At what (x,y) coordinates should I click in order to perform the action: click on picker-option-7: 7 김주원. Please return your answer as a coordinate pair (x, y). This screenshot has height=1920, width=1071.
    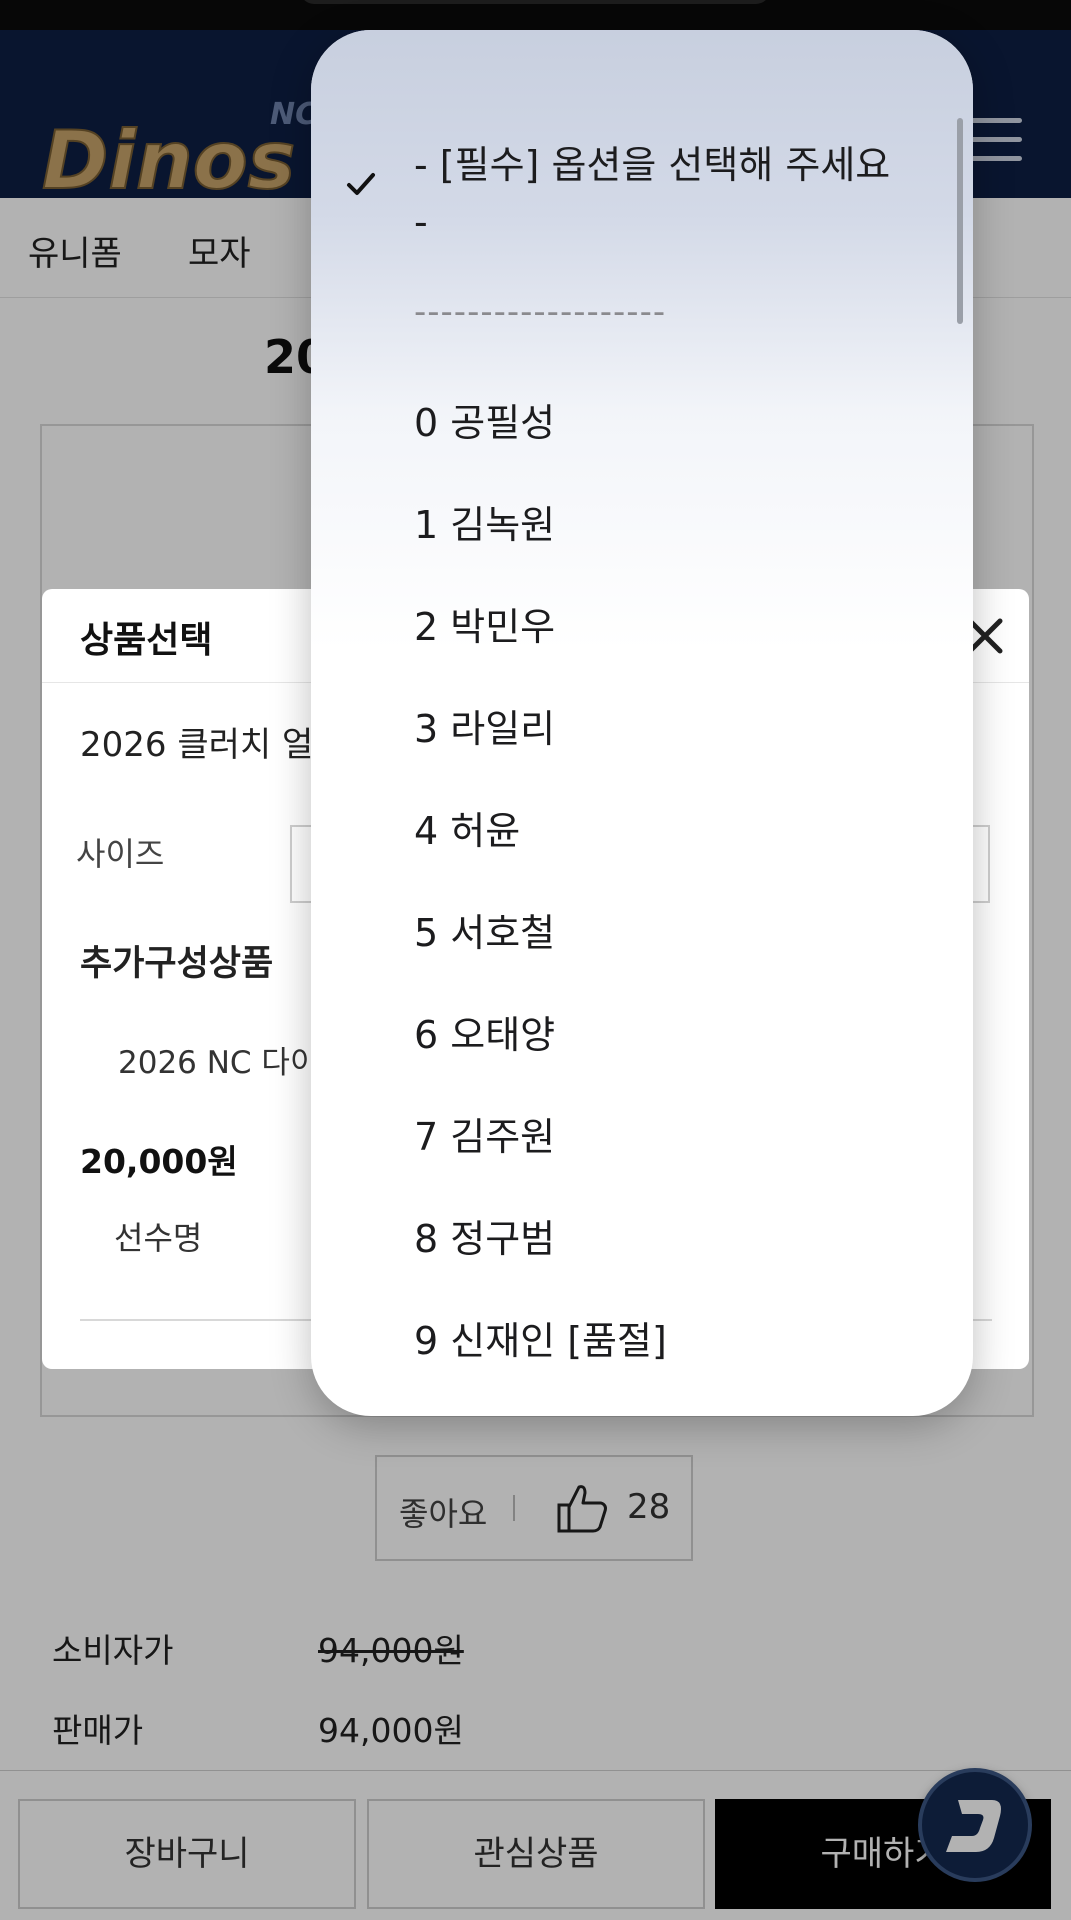
    Looking at the image, I should click on (484, 1133).